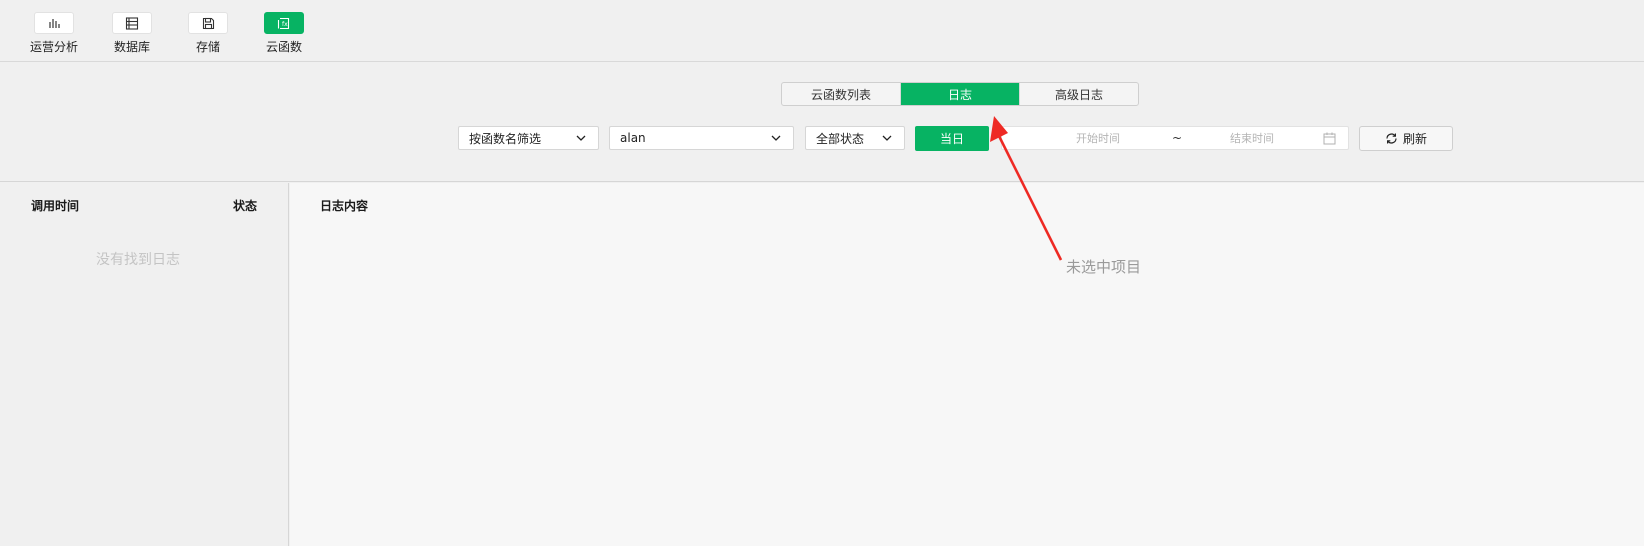  Describe the element at coordinates (633, 138) in the screenshot. I see `function-name-value: alan` at that location.